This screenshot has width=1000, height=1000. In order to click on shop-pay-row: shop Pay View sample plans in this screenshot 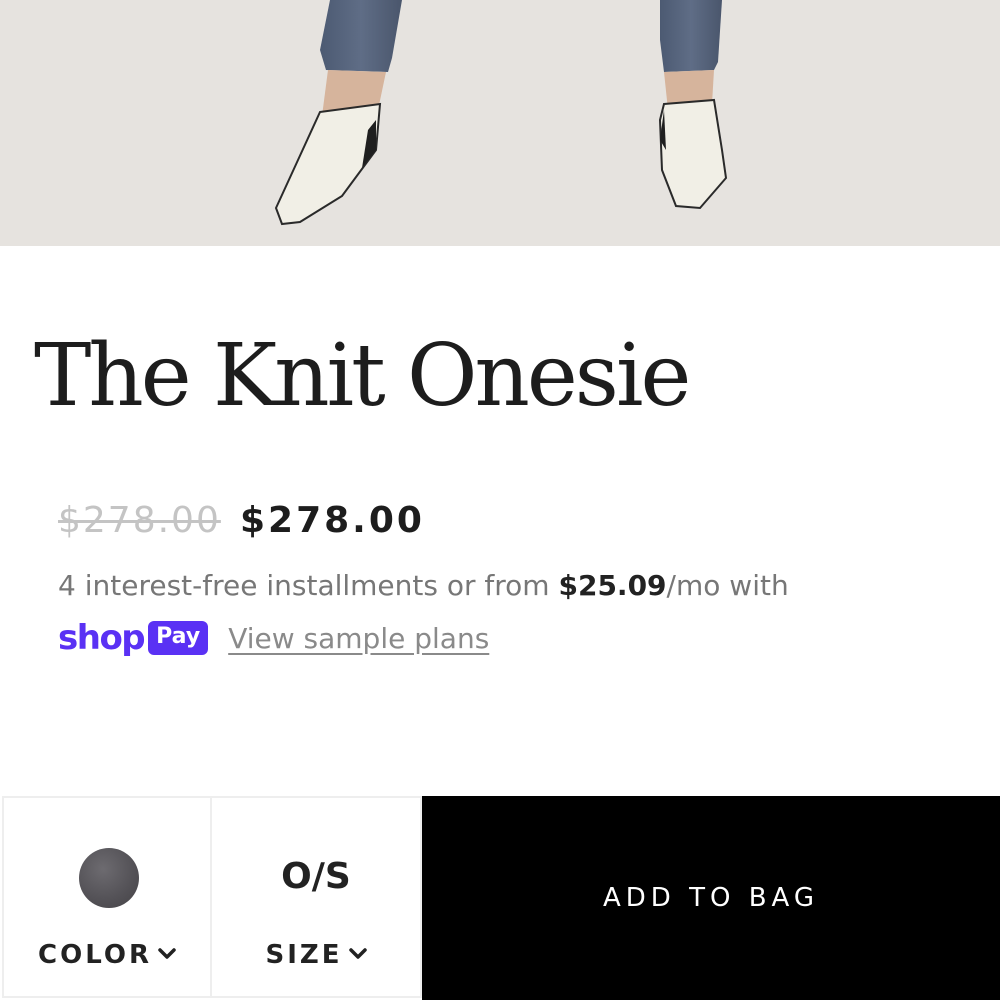, I will do `click(273, 638)`.